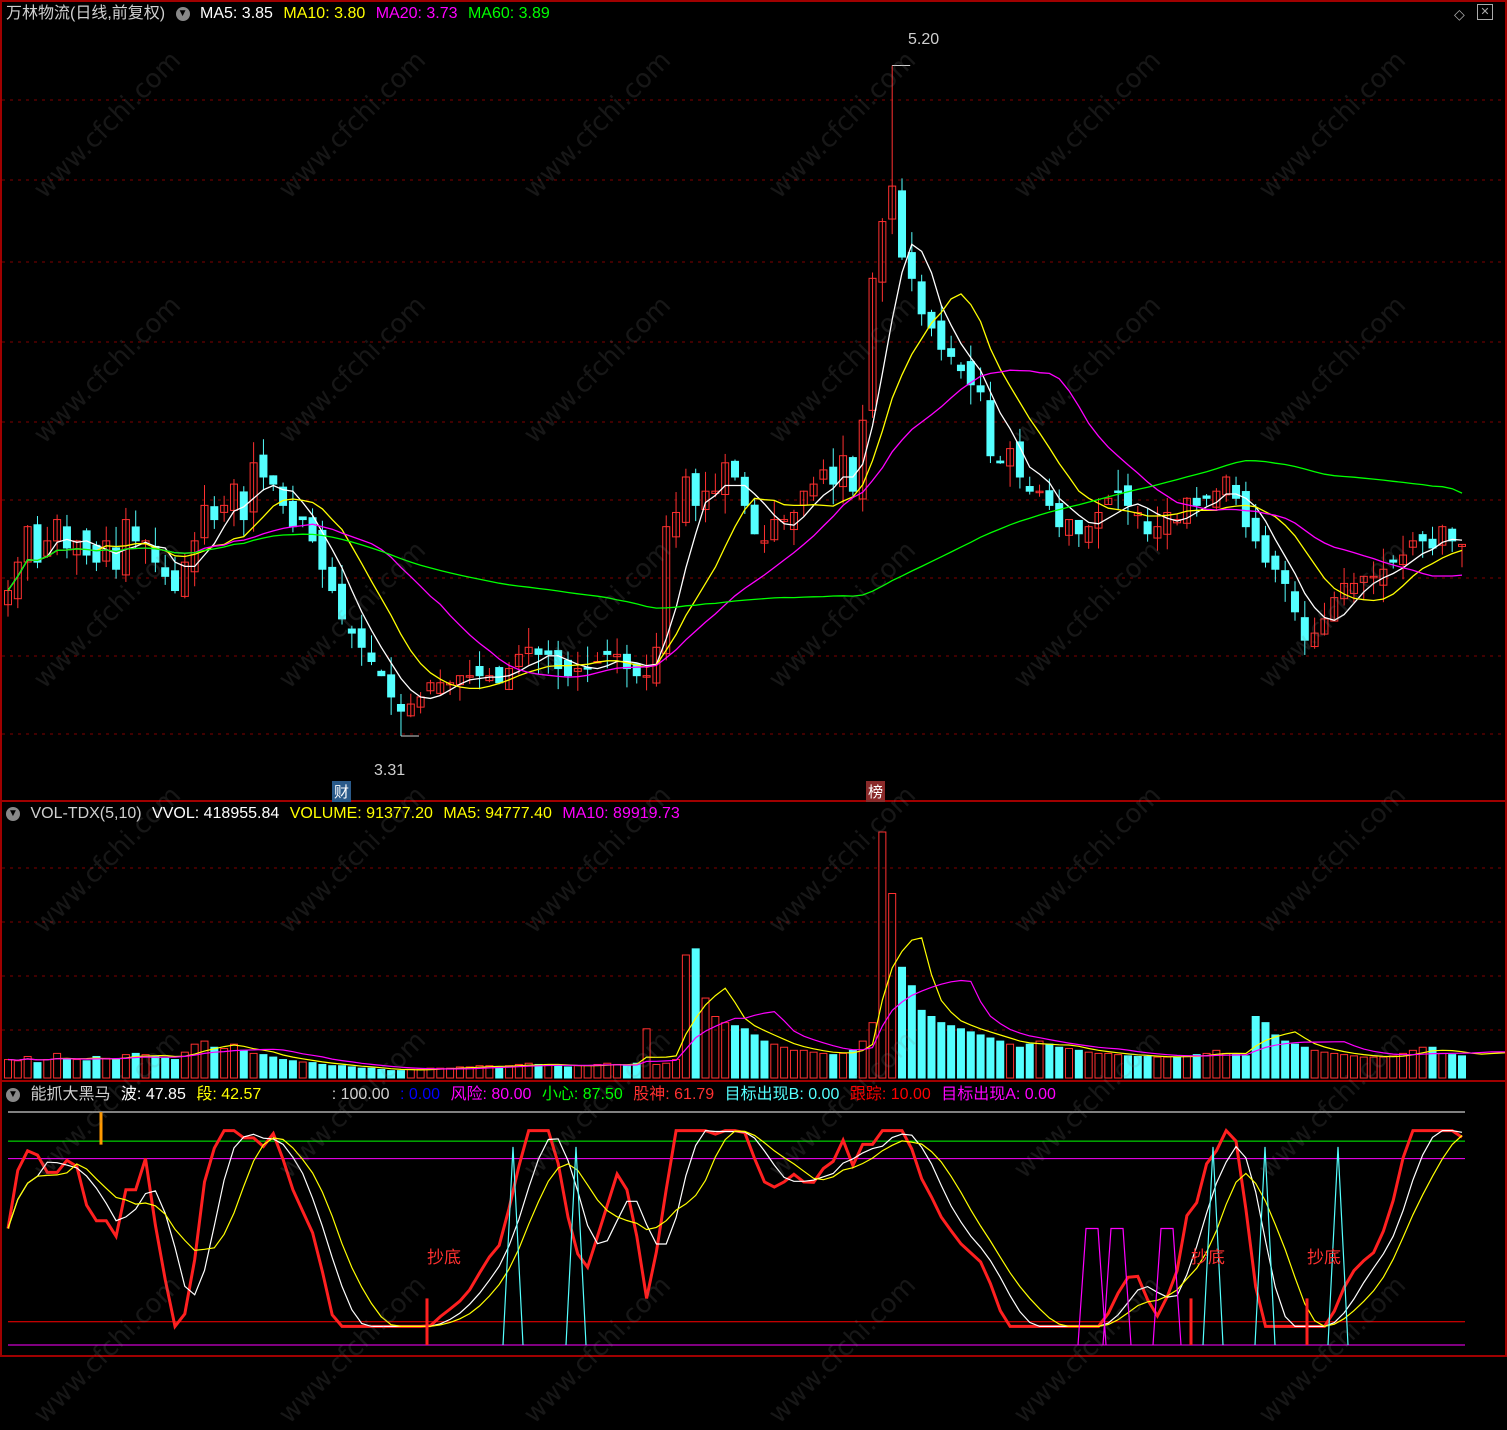 This screenshot has width=1507, height=1430. What do you see at coordinates (153, 1094) in the screenshot?
I see `wave-label: 波: 47.85` at bounding box center [153, 1094].